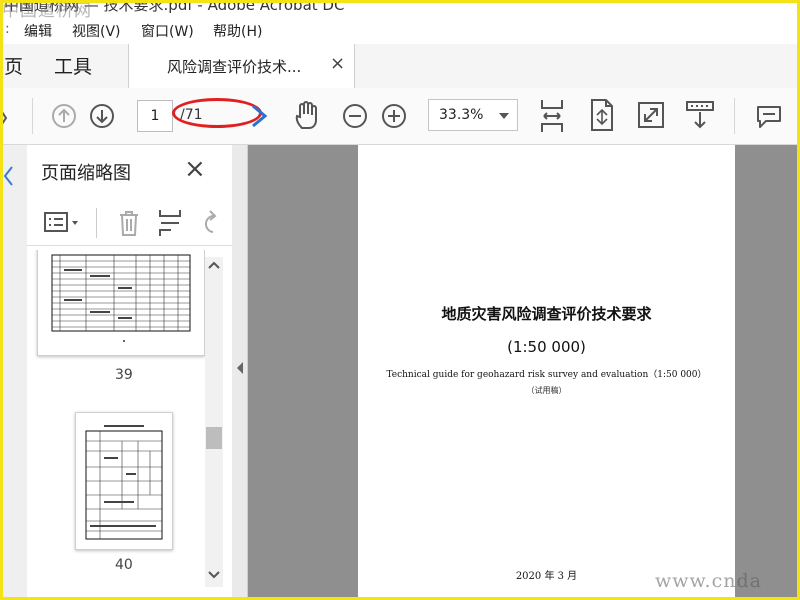 The height and width of the screenshot is (600, 800). I want to click on menu-window: 窗口(W), so click(167, 31).